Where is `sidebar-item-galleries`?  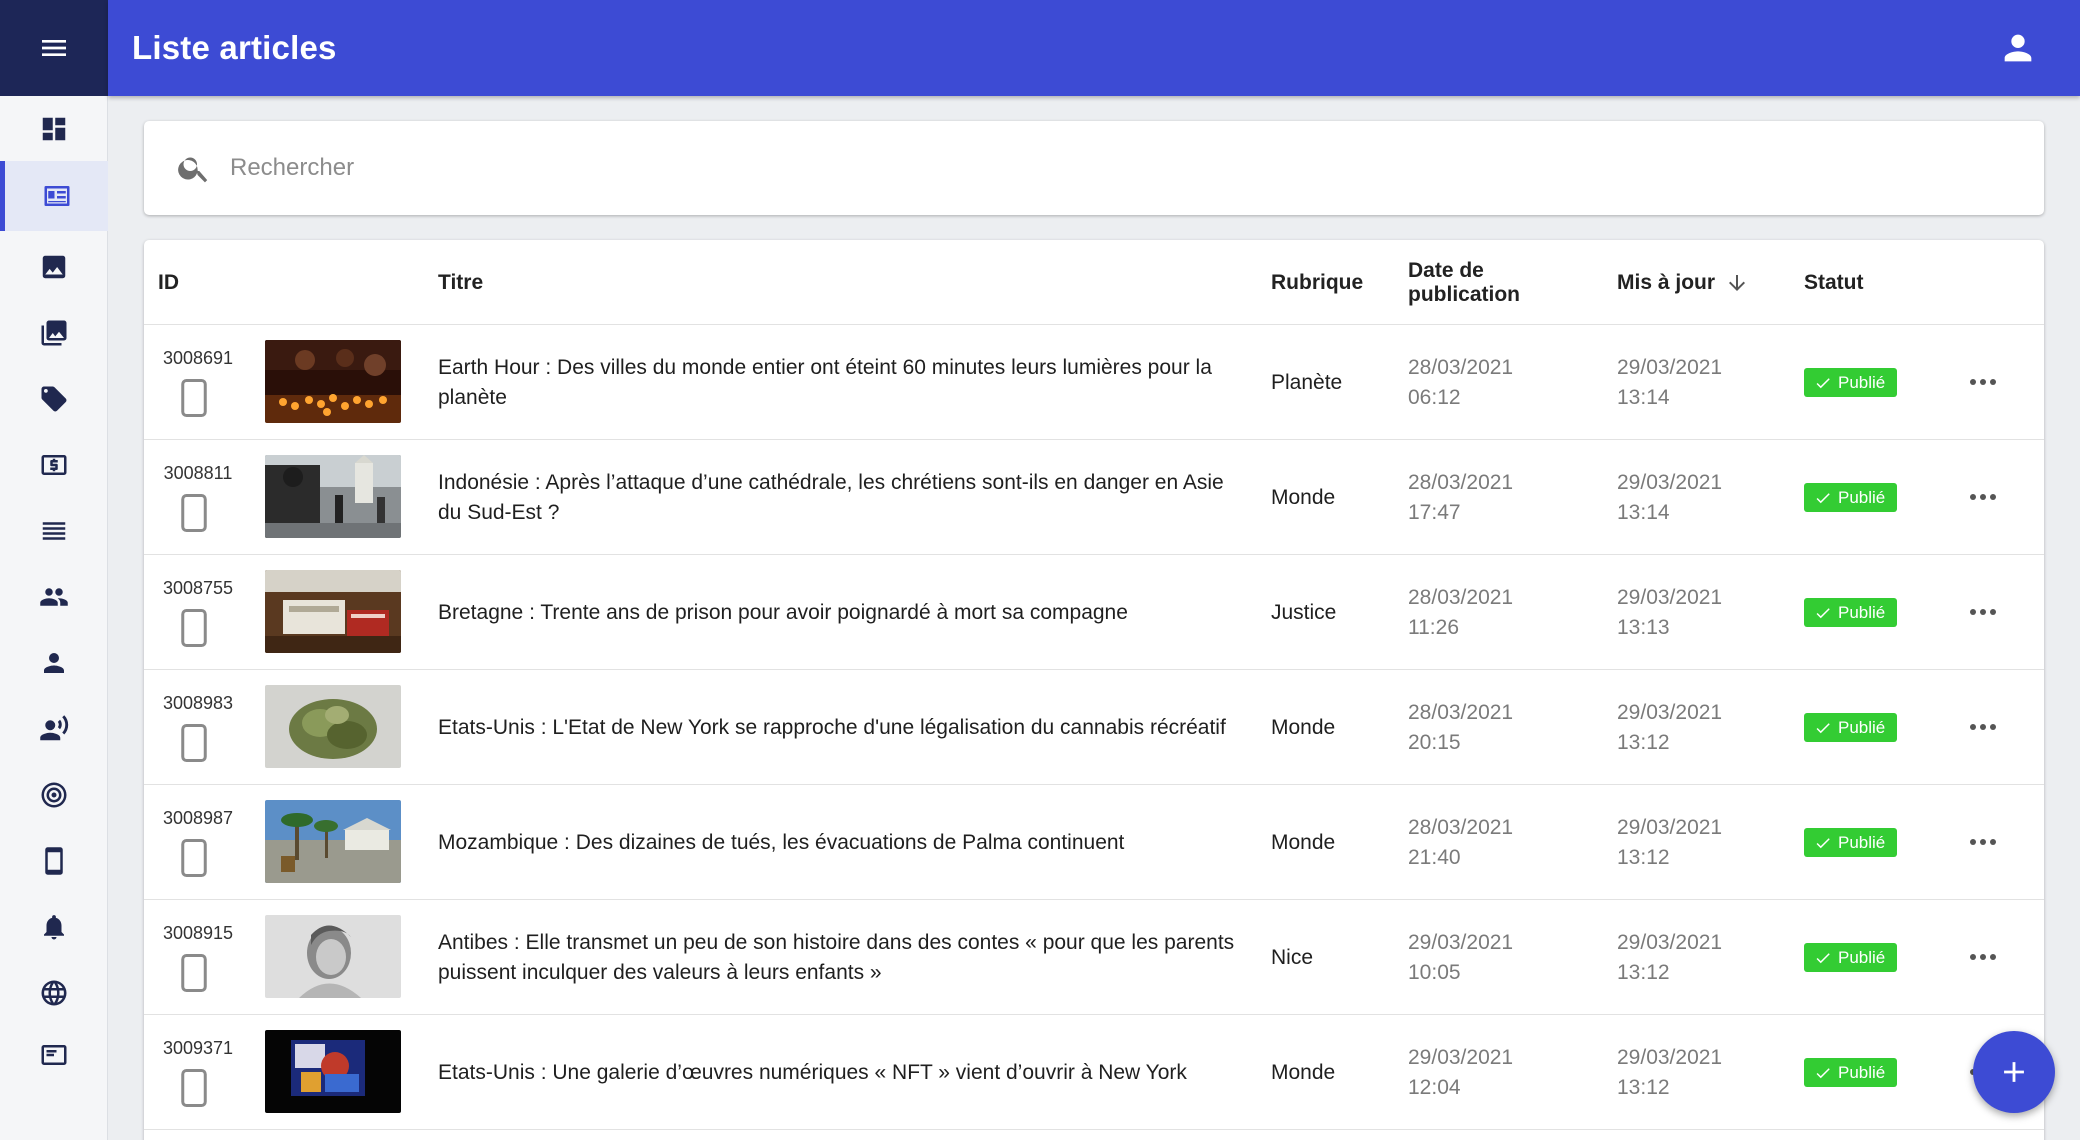 sidebar-item-galleries is located at coordinates (54, 333).